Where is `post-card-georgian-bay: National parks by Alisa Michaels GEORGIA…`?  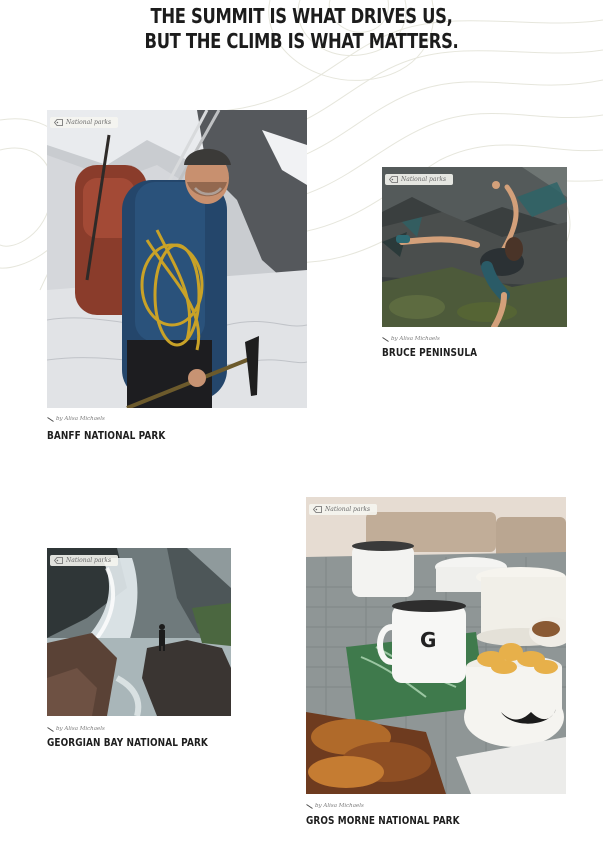 post-card-georgian-bay: National parks by Alisa Michaels GEORGIA… is located at coordinates (139, 650).